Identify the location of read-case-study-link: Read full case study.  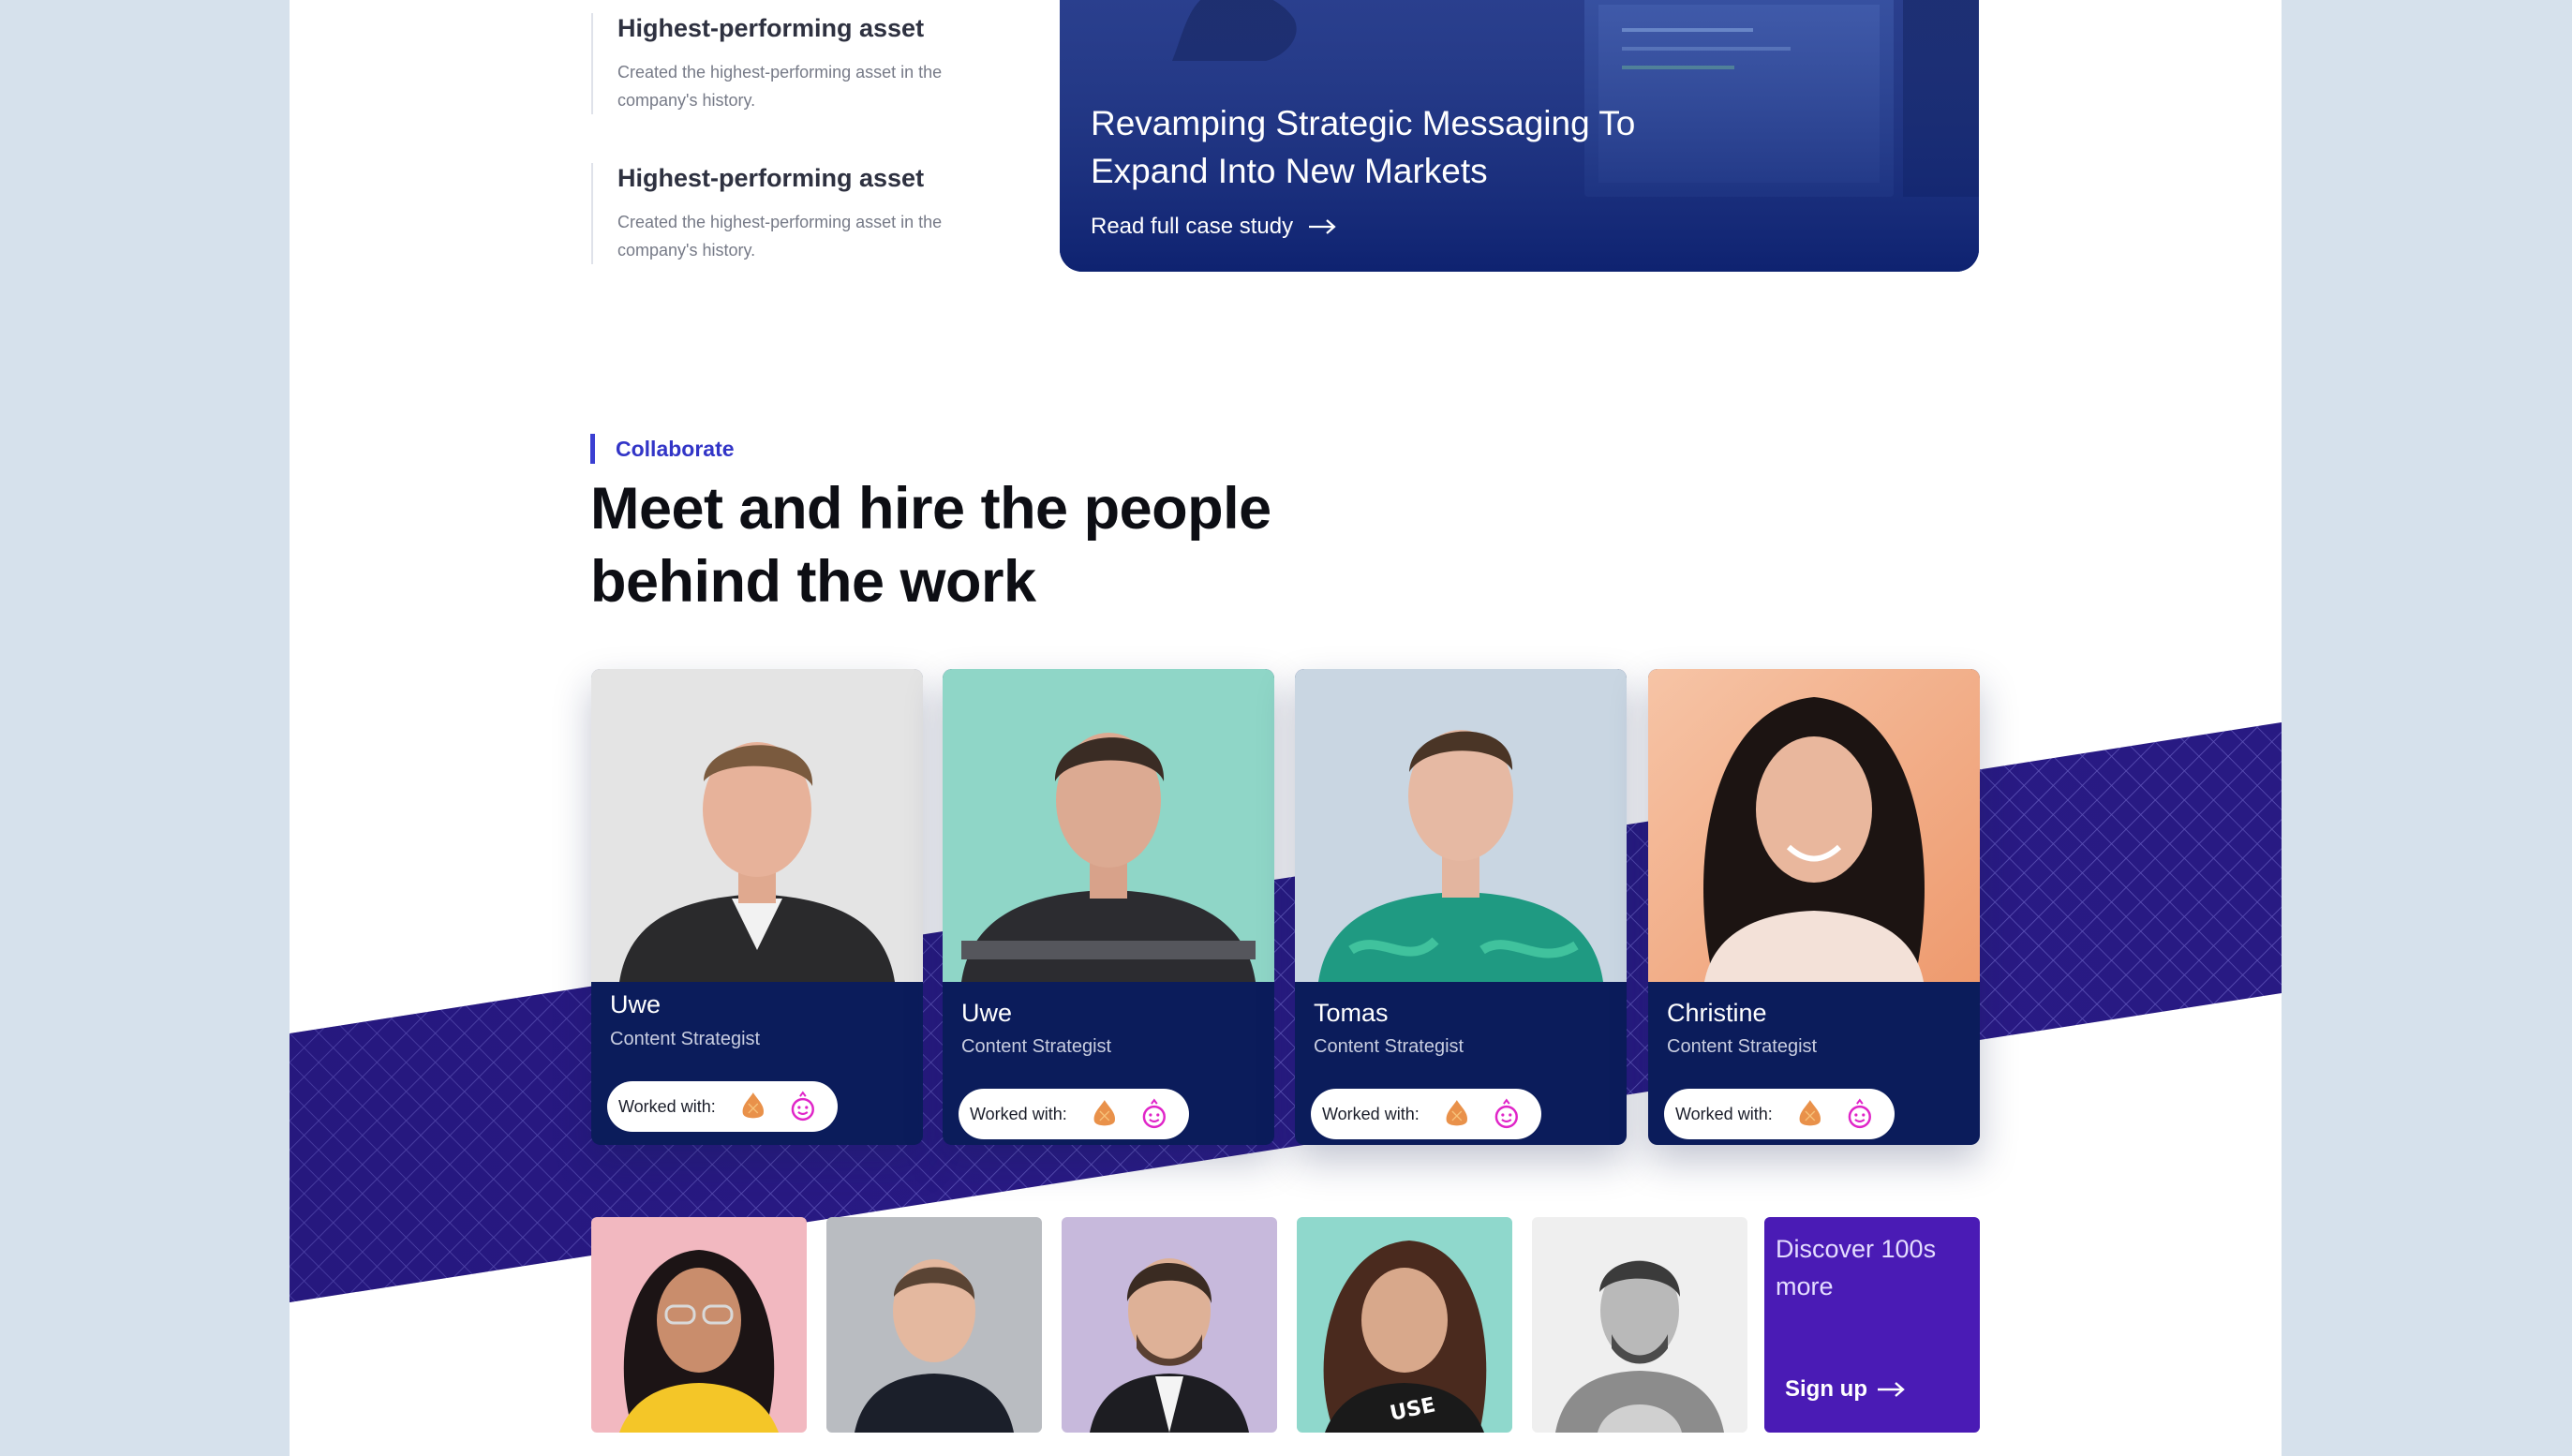
(1213, 227).